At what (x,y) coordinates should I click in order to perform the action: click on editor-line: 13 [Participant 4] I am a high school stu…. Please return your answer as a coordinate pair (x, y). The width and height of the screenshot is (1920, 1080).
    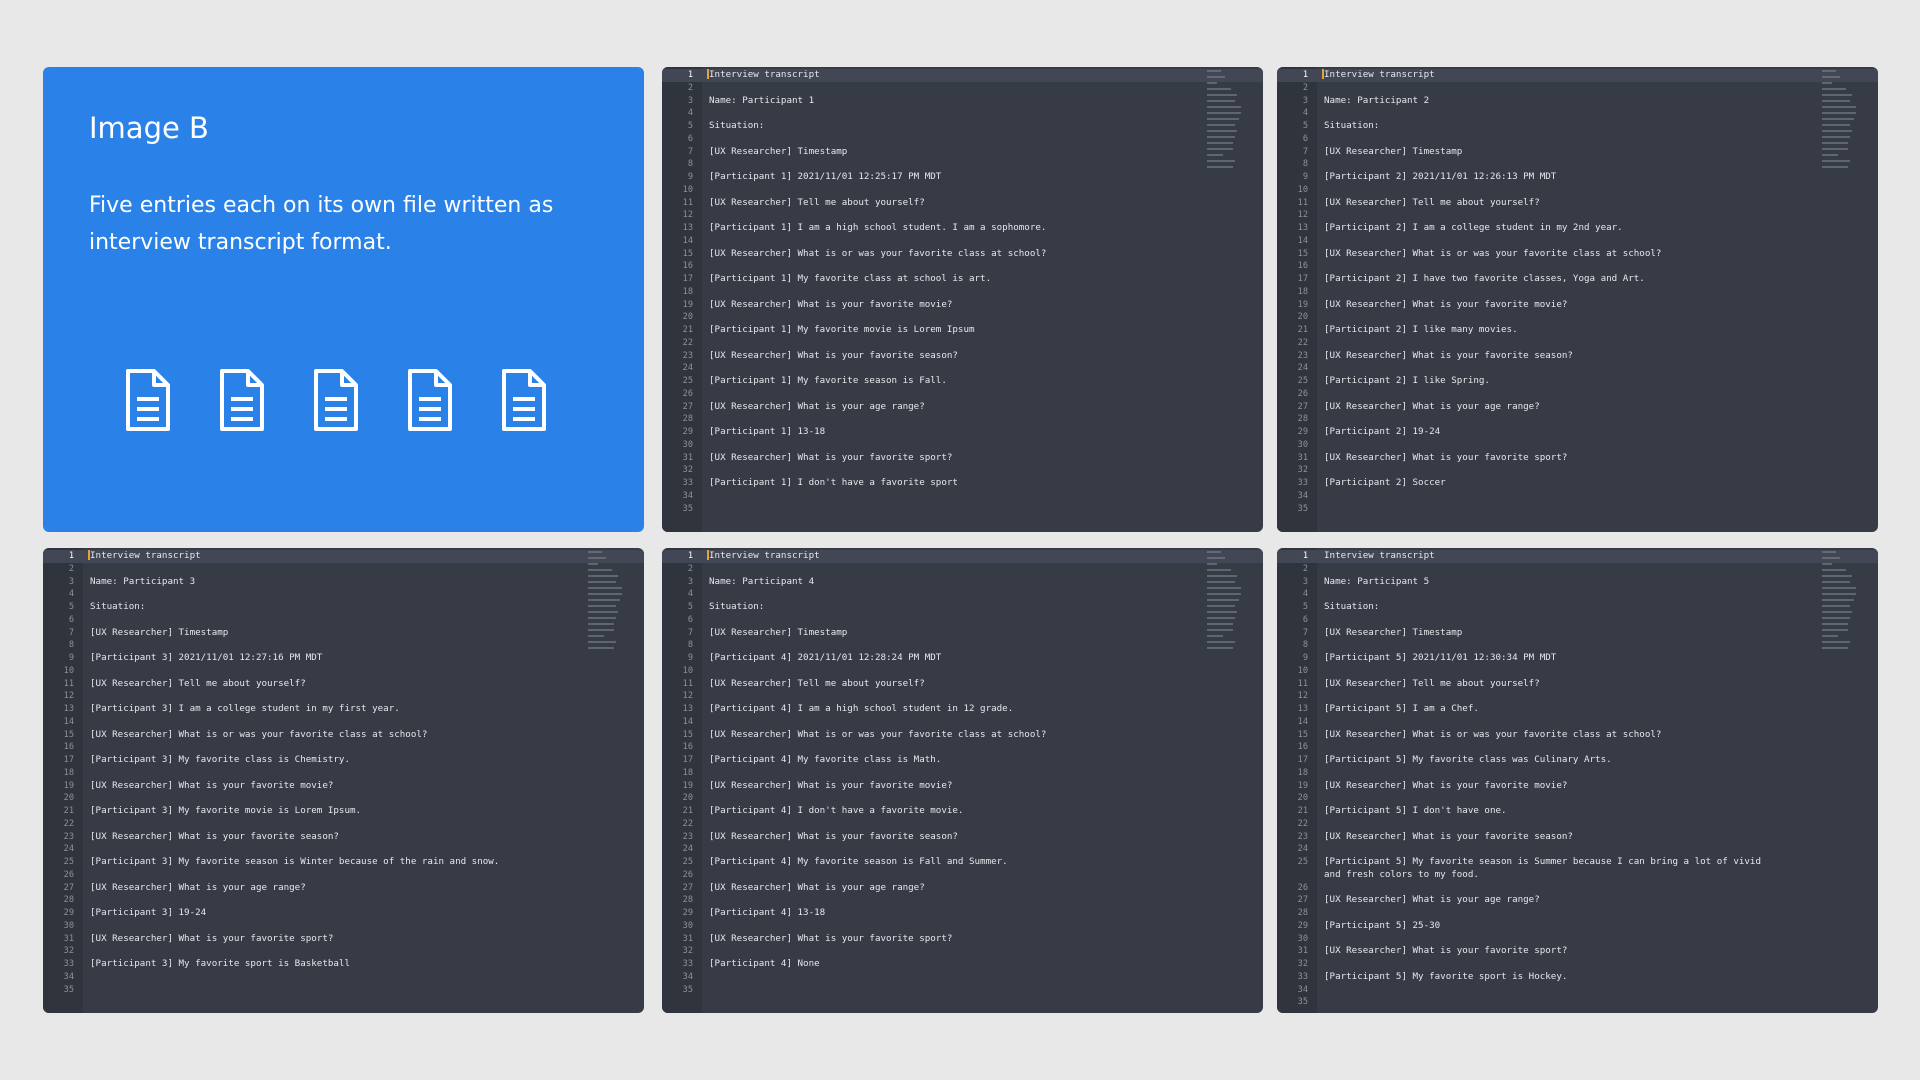
    Looking at the image, I should click on (962, 709).